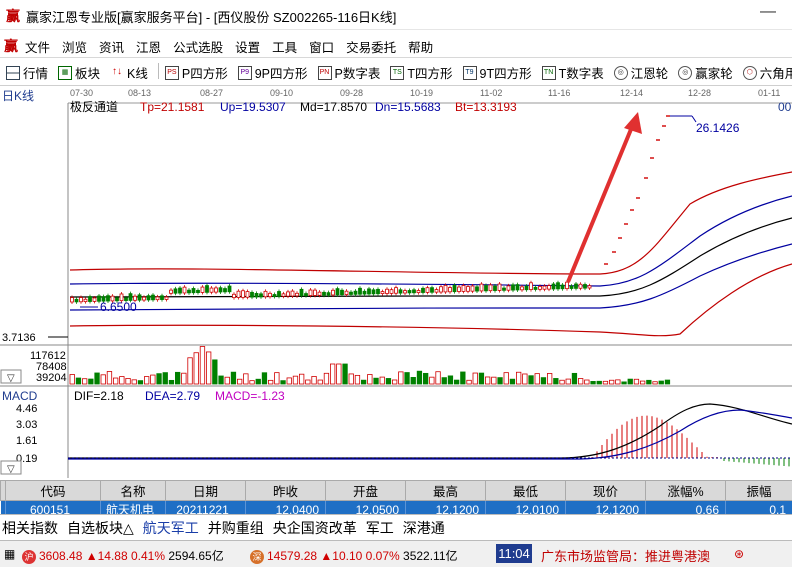 The width and height of the screenshot is (792, 567). Describe the element at coordinates (11, 46) in the screenshot. I see `menu-logo-icon: 赢` at that location.